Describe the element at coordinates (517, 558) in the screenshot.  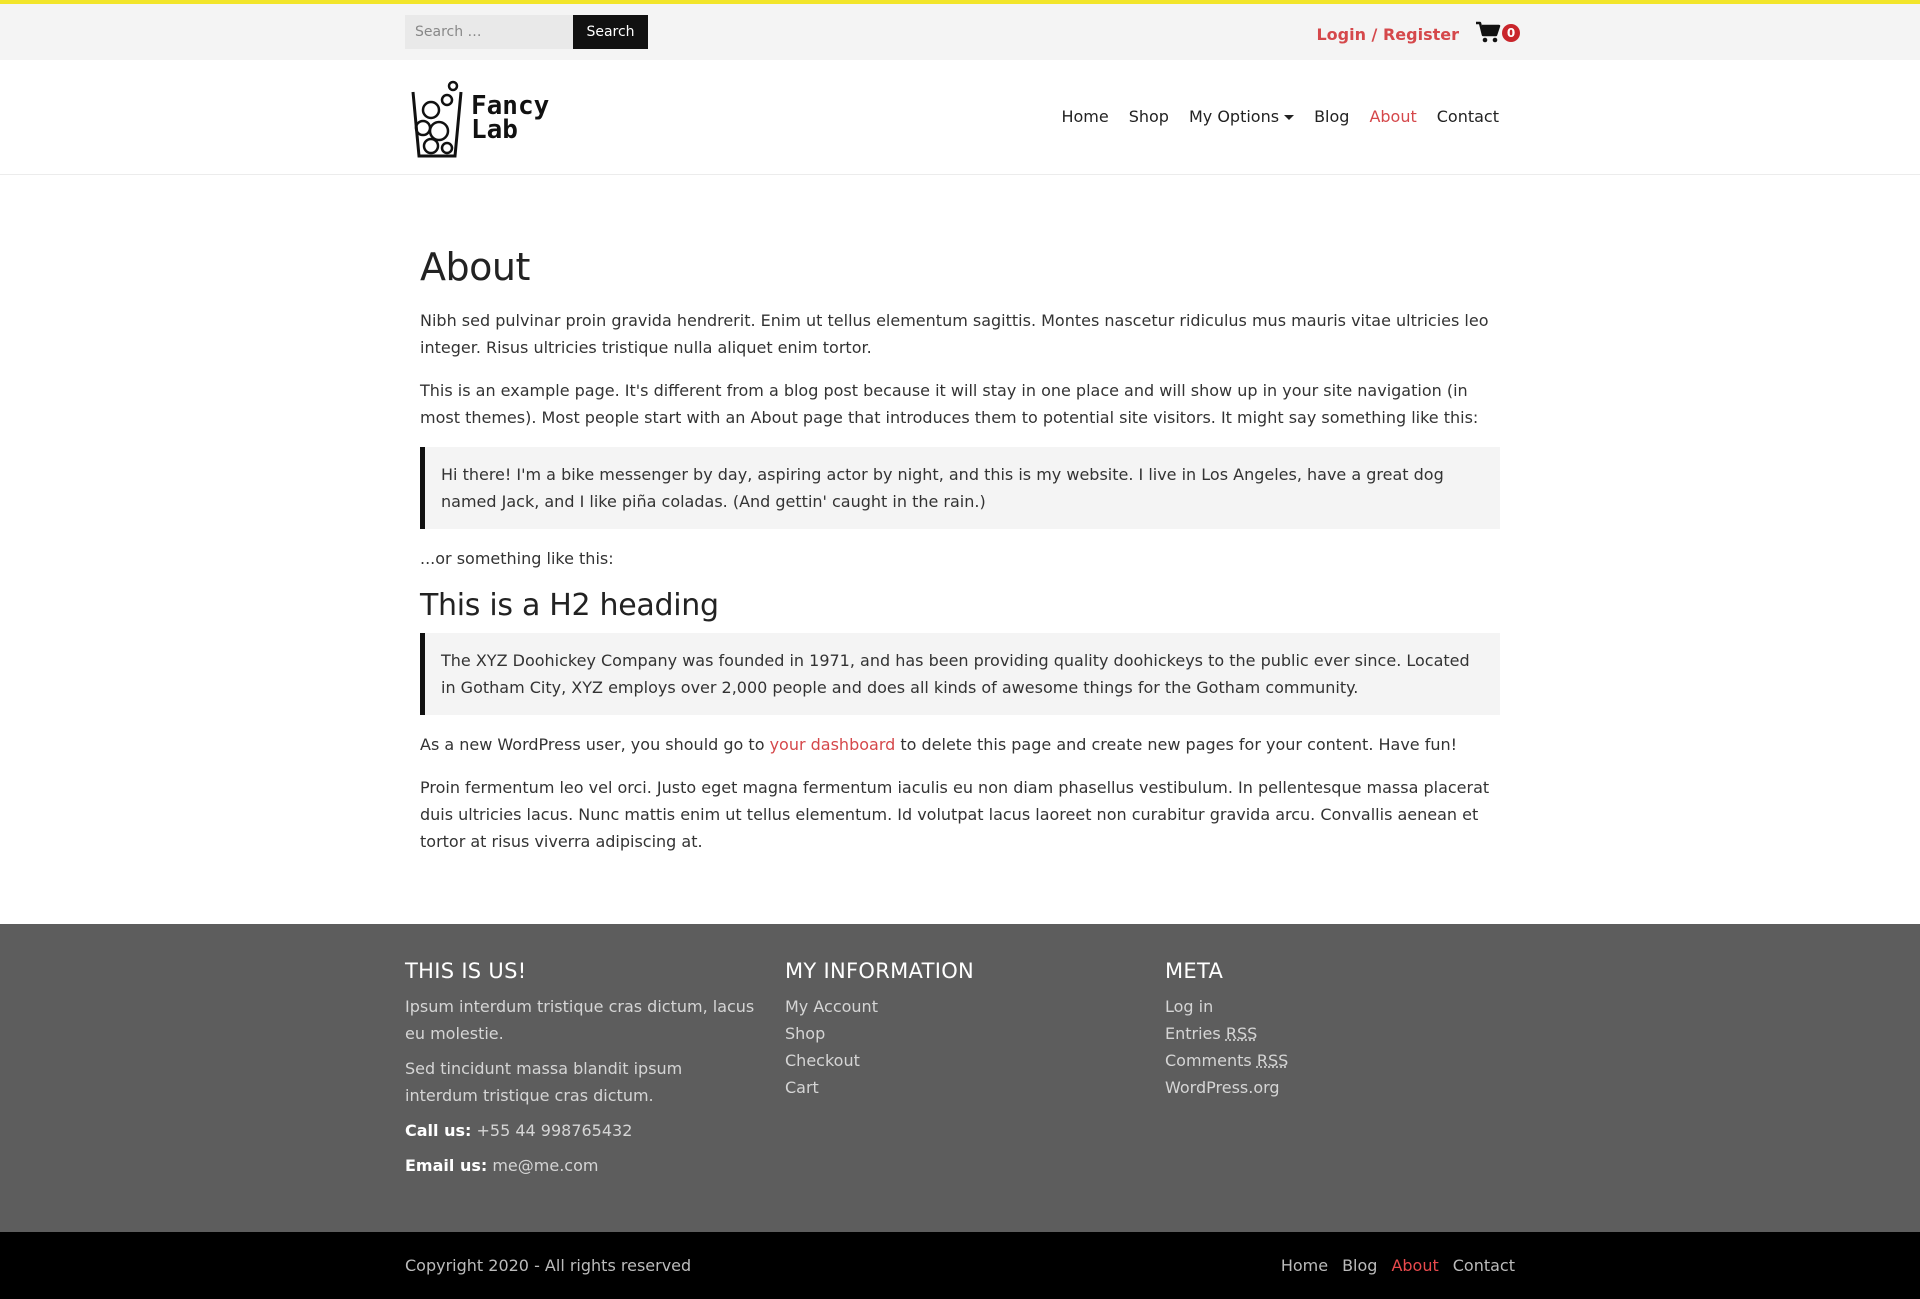
I see `or-paragraph: ...or something like this:` at that location.